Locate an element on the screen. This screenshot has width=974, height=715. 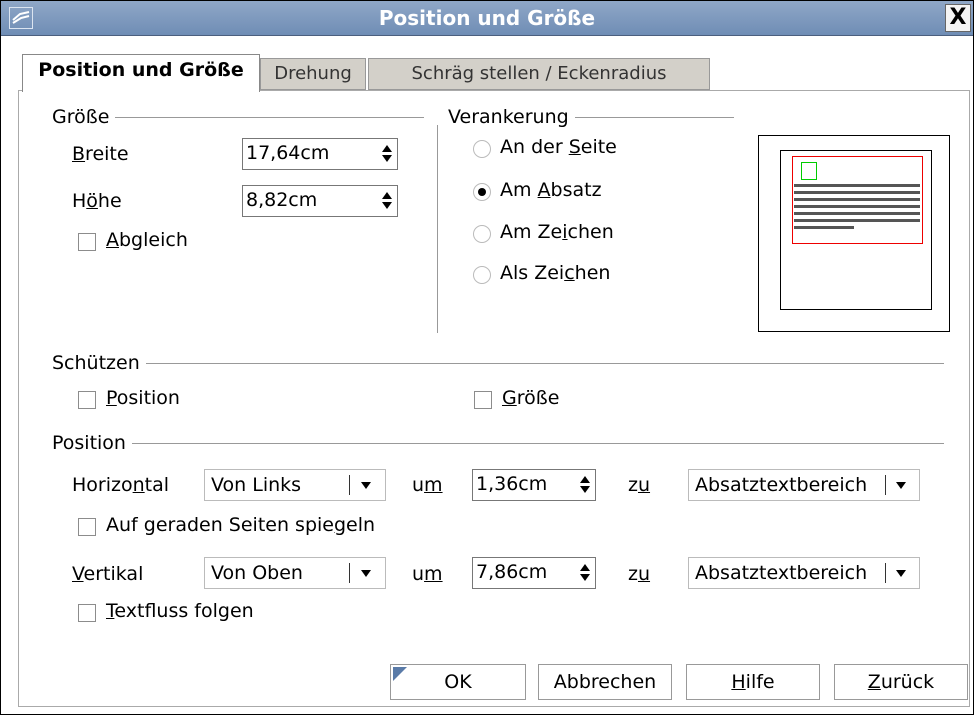
breite-label: Breite is located at coordinates (100, 154).